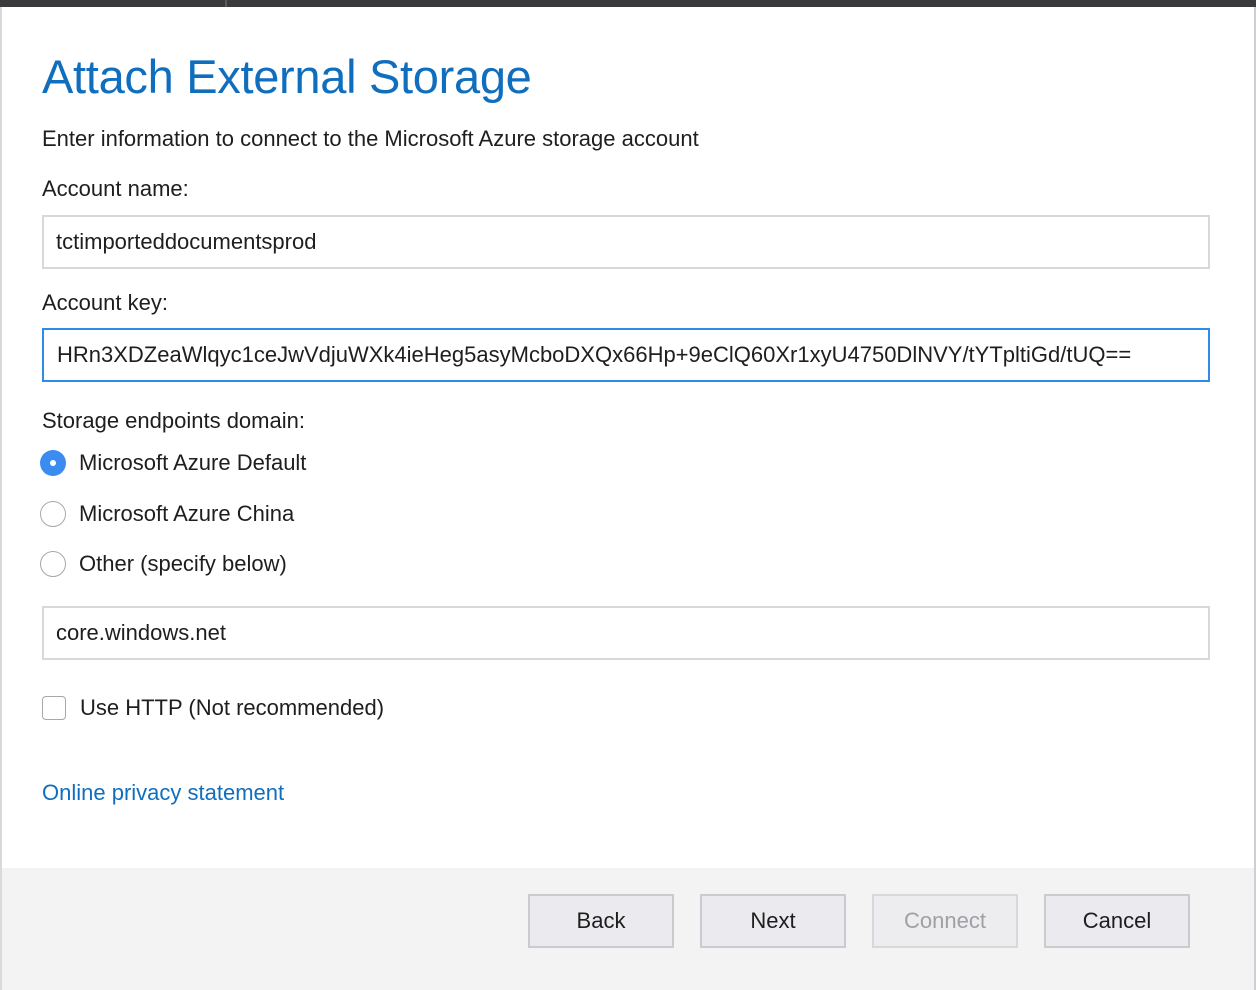  What do you see at coordinates (226, 3) in the screenshot?
I see `window-top-divider` at bounding box center [226, 3].